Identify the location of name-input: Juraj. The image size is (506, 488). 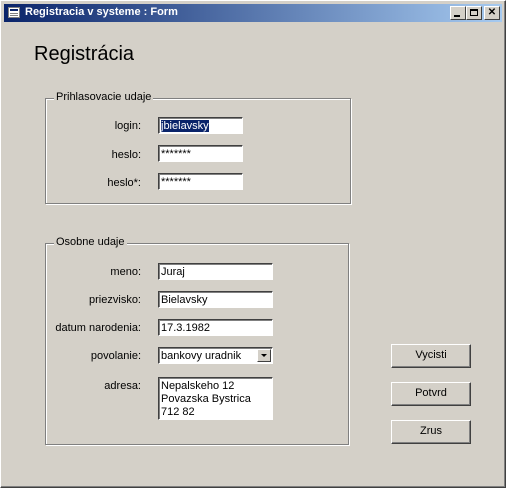
(215, 271).